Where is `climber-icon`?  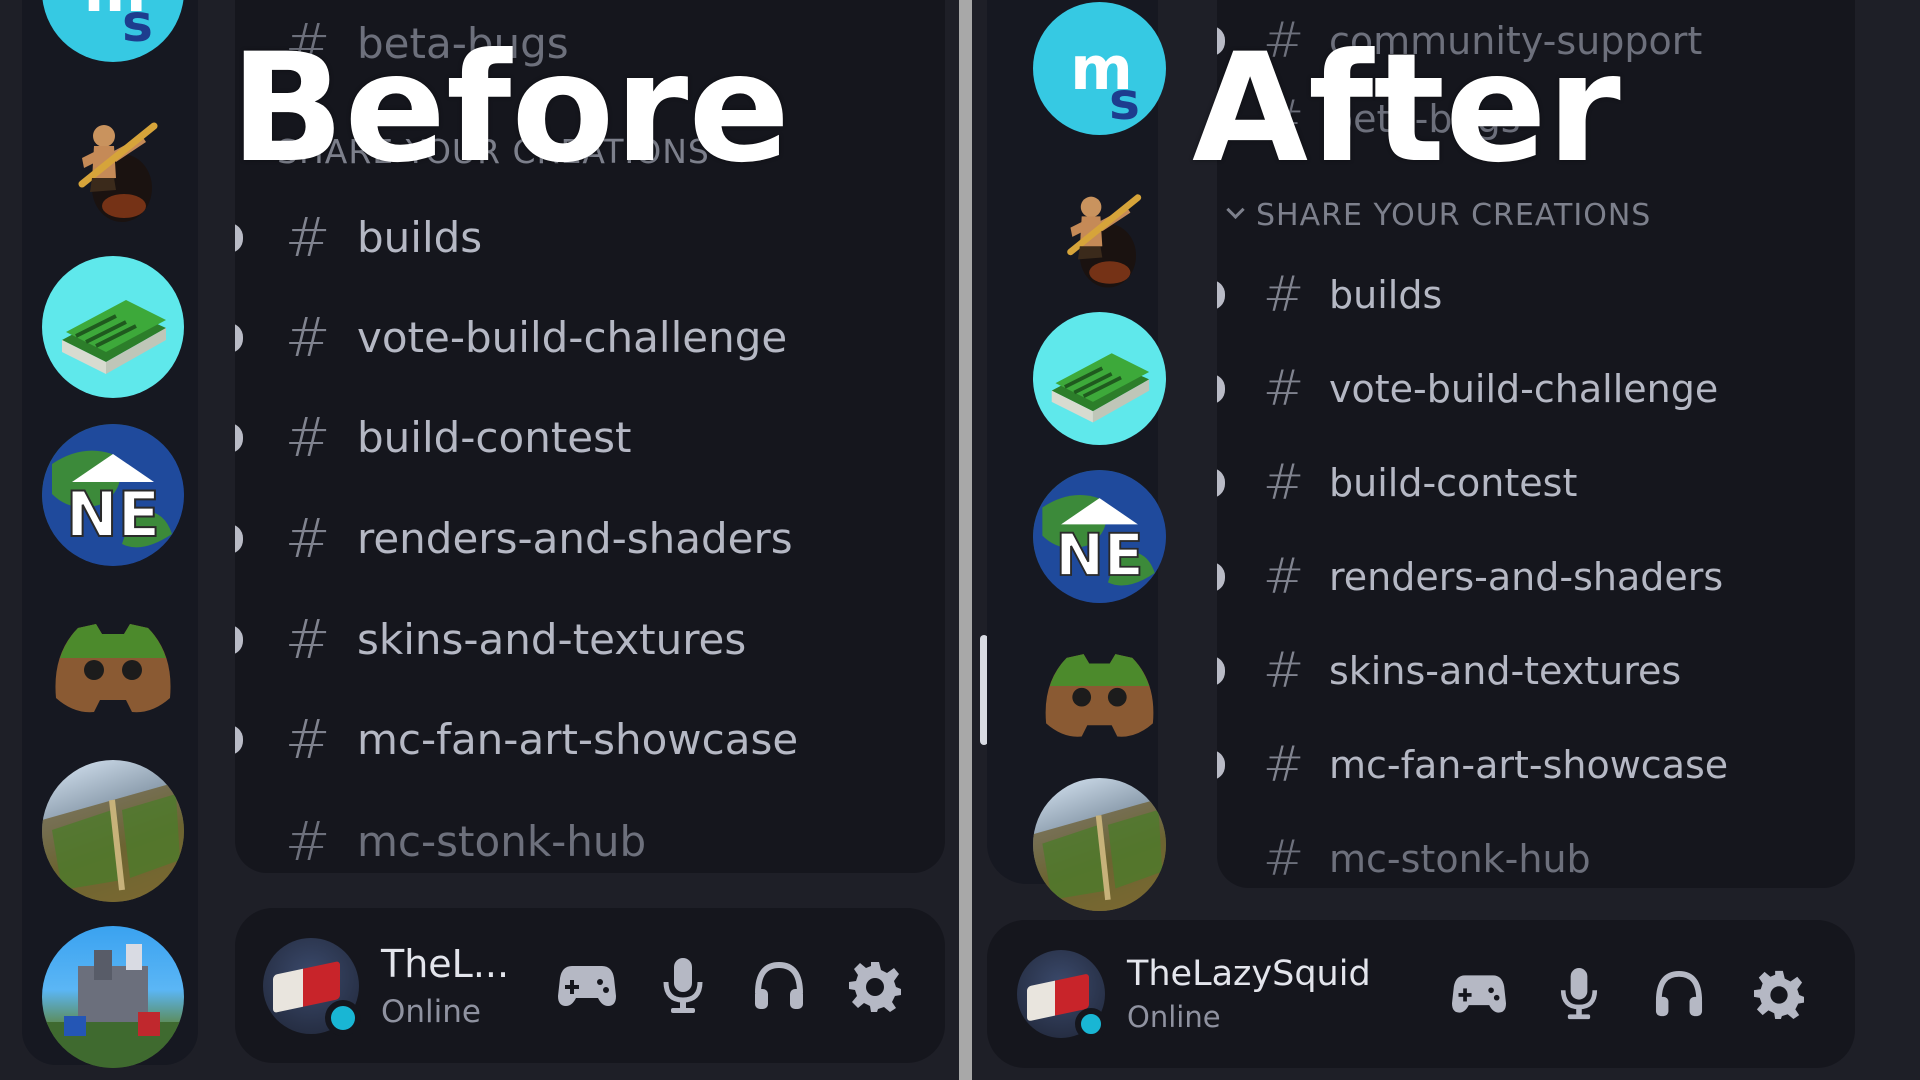 climber-icon is located at coordinates (118, 172).